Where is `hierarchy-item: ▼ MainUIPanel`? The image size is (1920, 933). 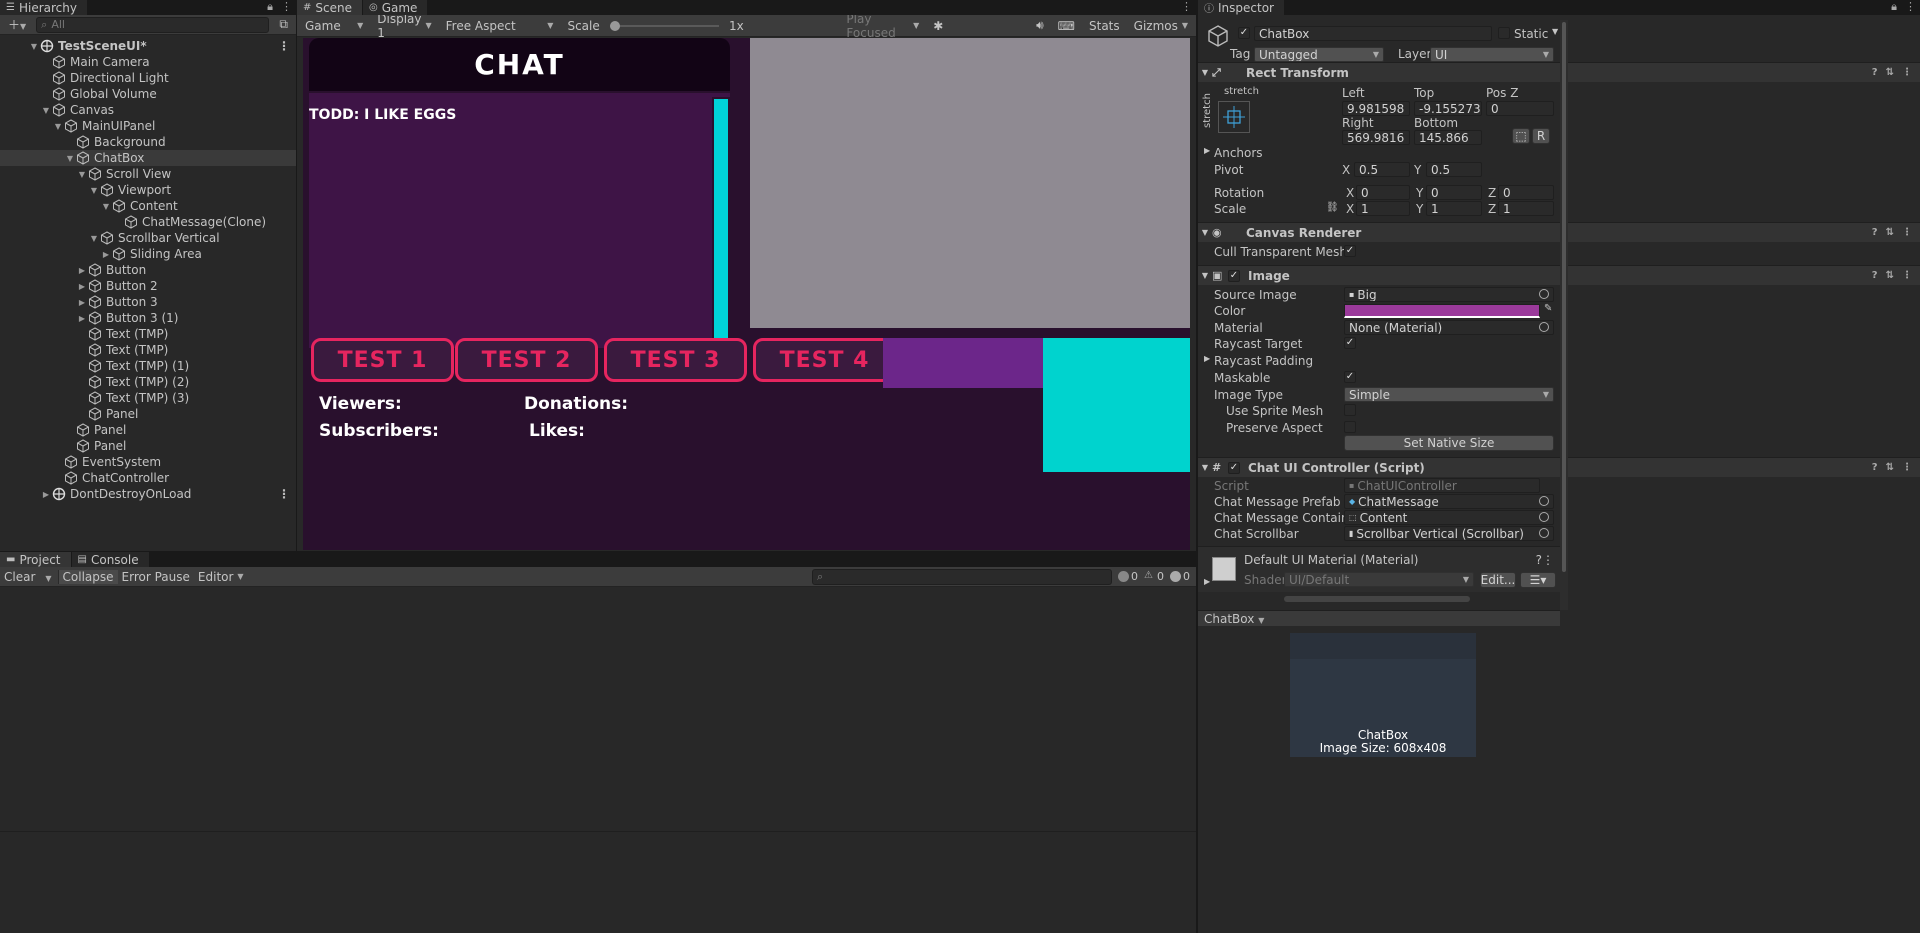
hierarchy-item: ▼ MainUIPanel is located at coordinates (148, 126).